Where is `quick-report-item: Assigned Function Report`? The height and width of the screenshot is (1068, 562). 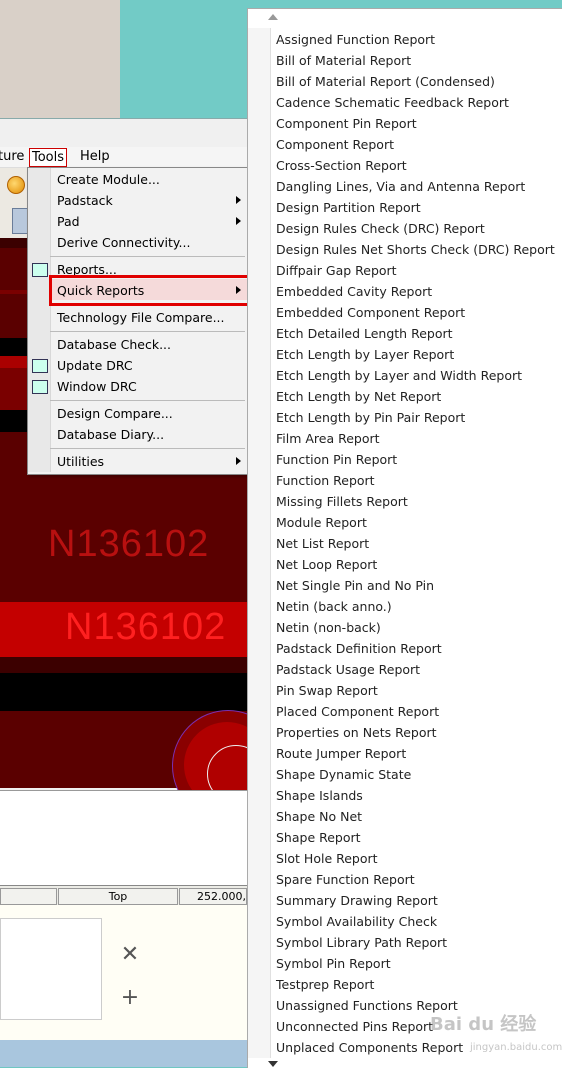 quick-report-item: Assigned Function Report is located at coordinates (355, 39).